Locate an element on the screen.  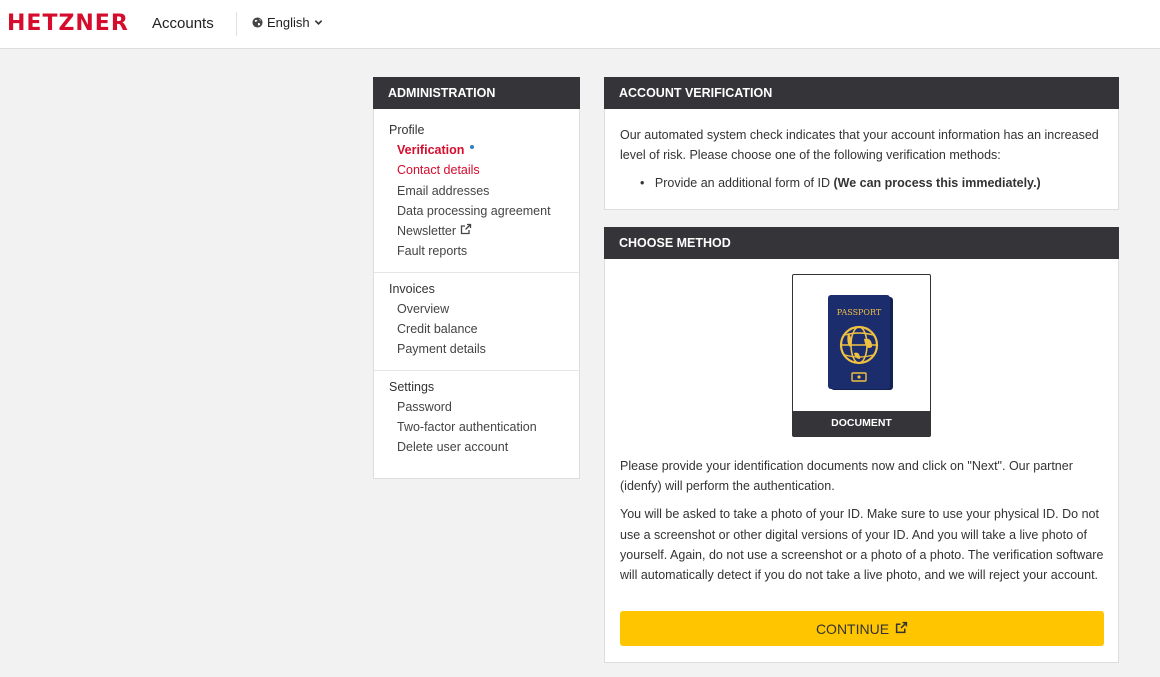
sidebar-item-verification: Verification is located at coordinates (484, 150).